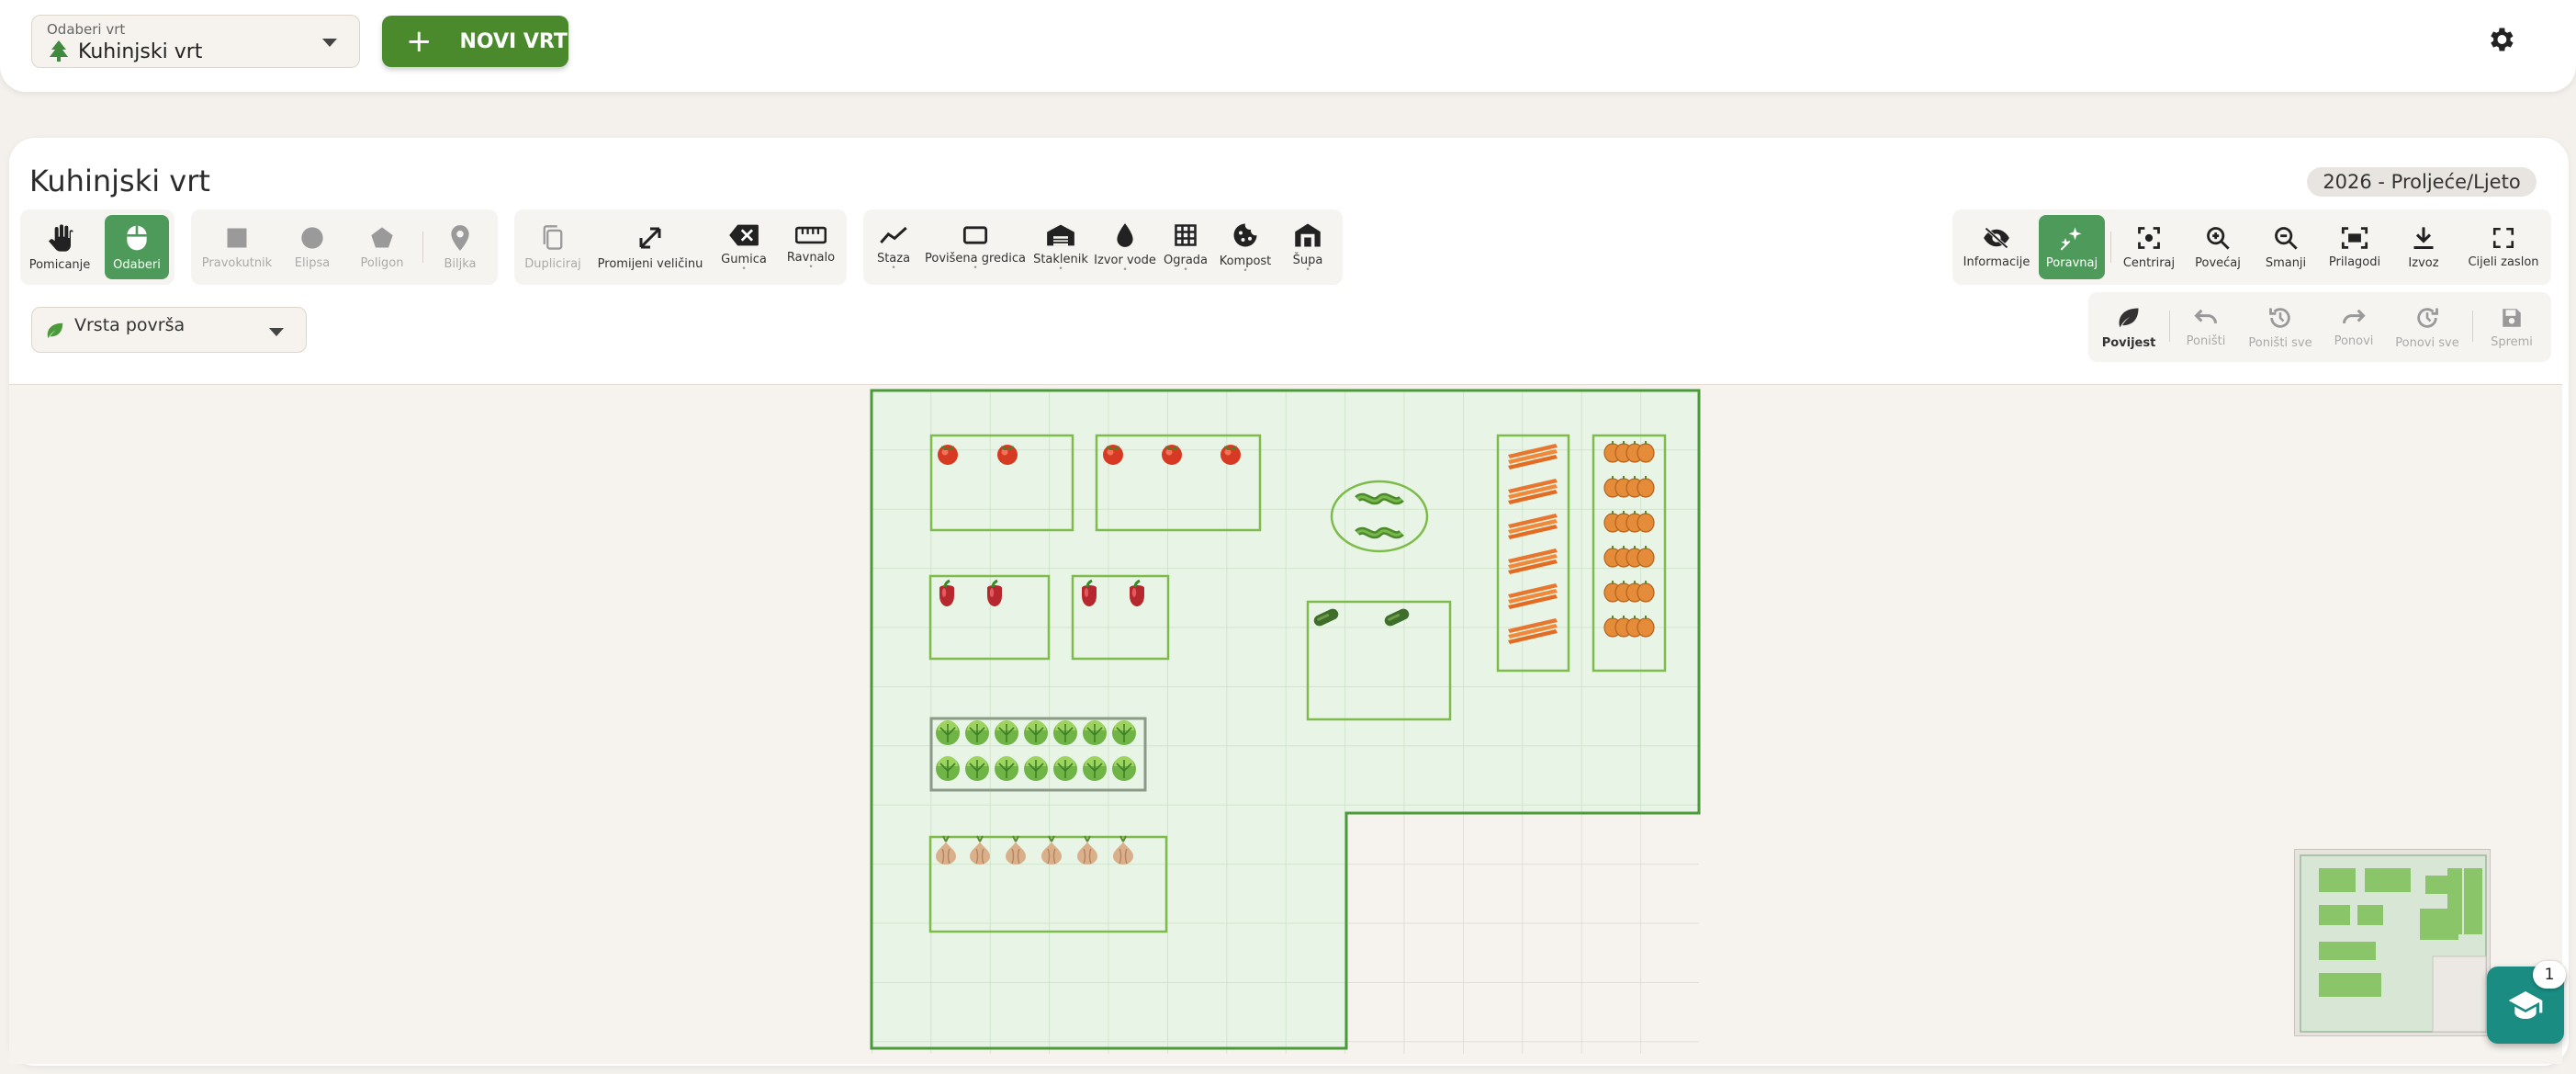 Image resolution: width=2576 pixels, height=1074 pixels. What do you see at coordinates (382, 263) in the screenshot?
I see `polygon-tool-label: Poligon` at bounding box center [382, 263].